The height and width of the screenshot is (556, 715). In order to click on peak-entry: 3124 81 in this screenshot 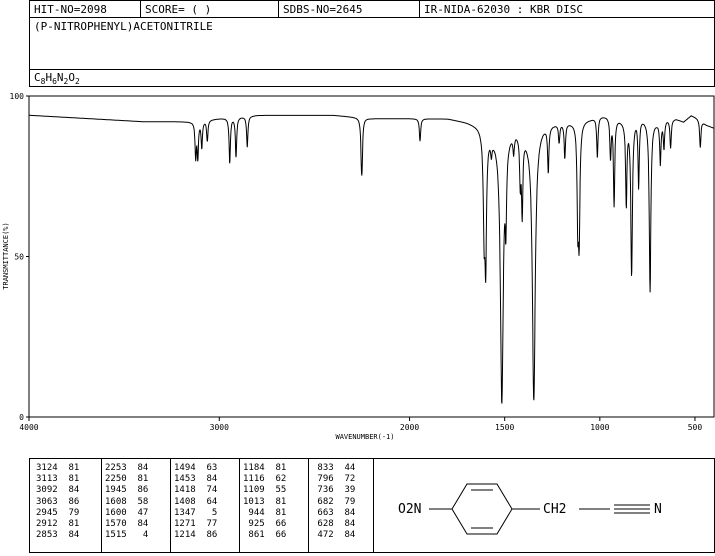, I will do `click(58, 468)`.